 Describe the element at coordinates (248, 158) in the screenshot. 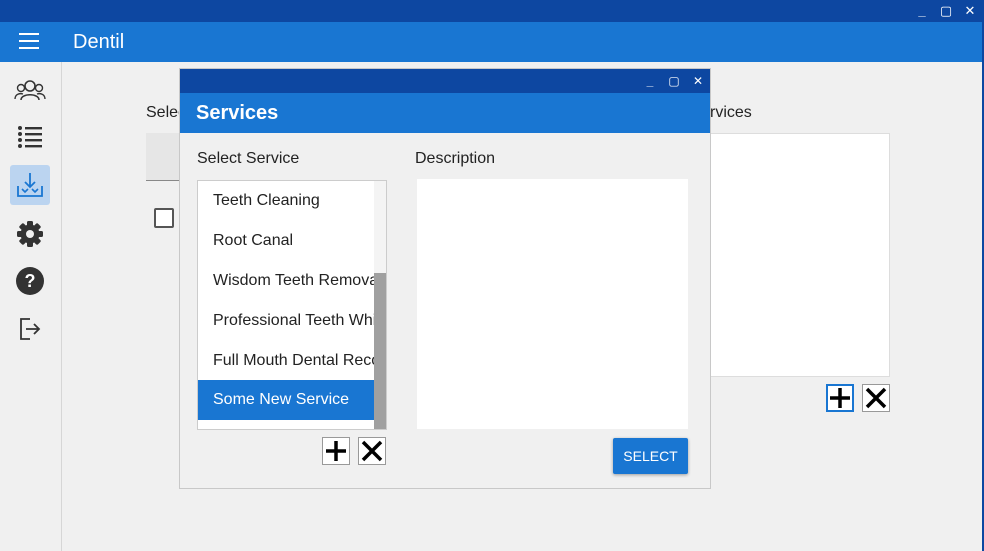

I see `select-service-label: Select Service` at that location.